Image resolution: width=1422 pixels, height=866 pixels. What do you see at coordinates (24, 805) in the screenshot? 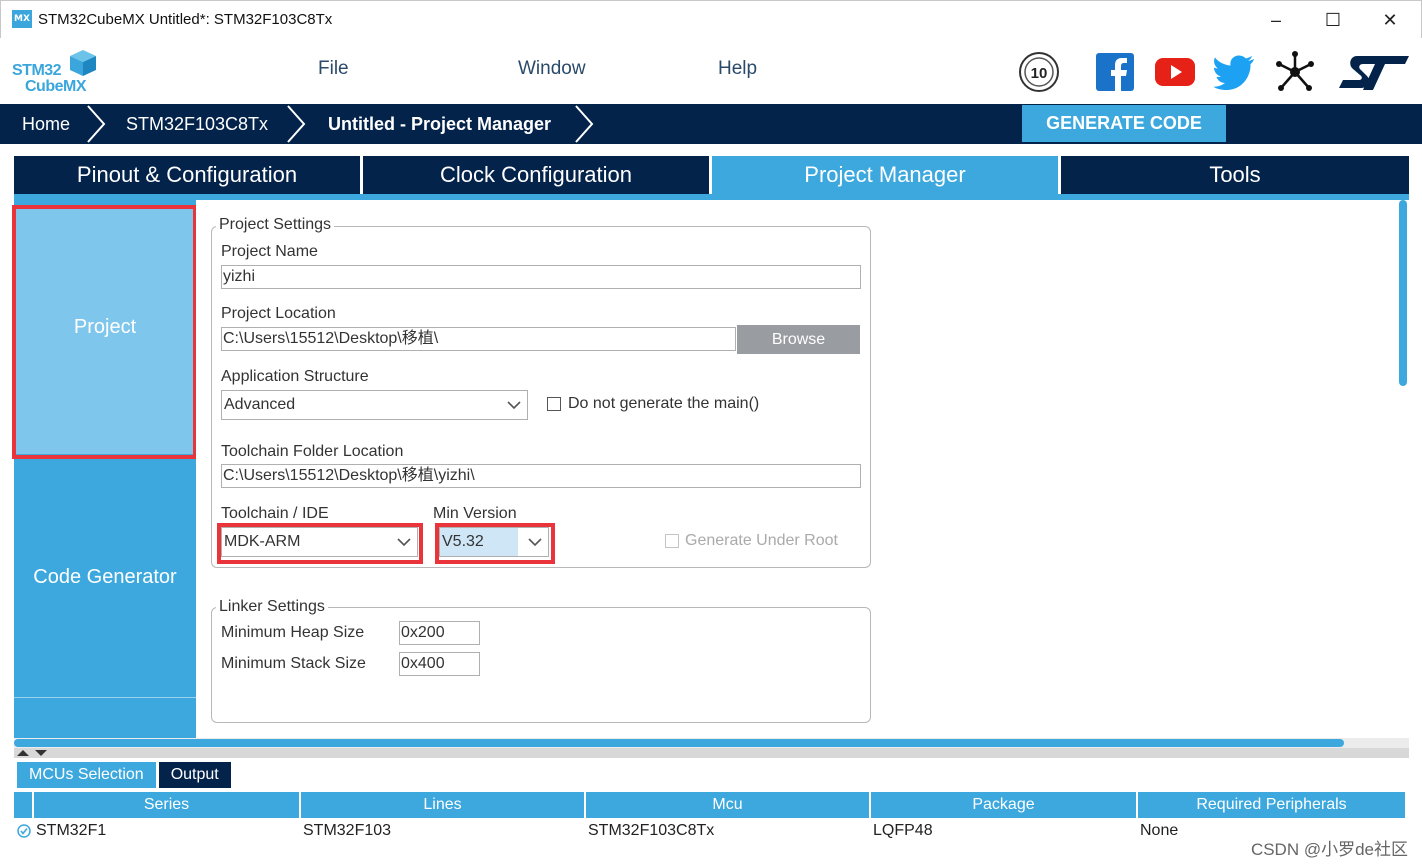
I see `table-header-marker` at bounding box center [24, 805].